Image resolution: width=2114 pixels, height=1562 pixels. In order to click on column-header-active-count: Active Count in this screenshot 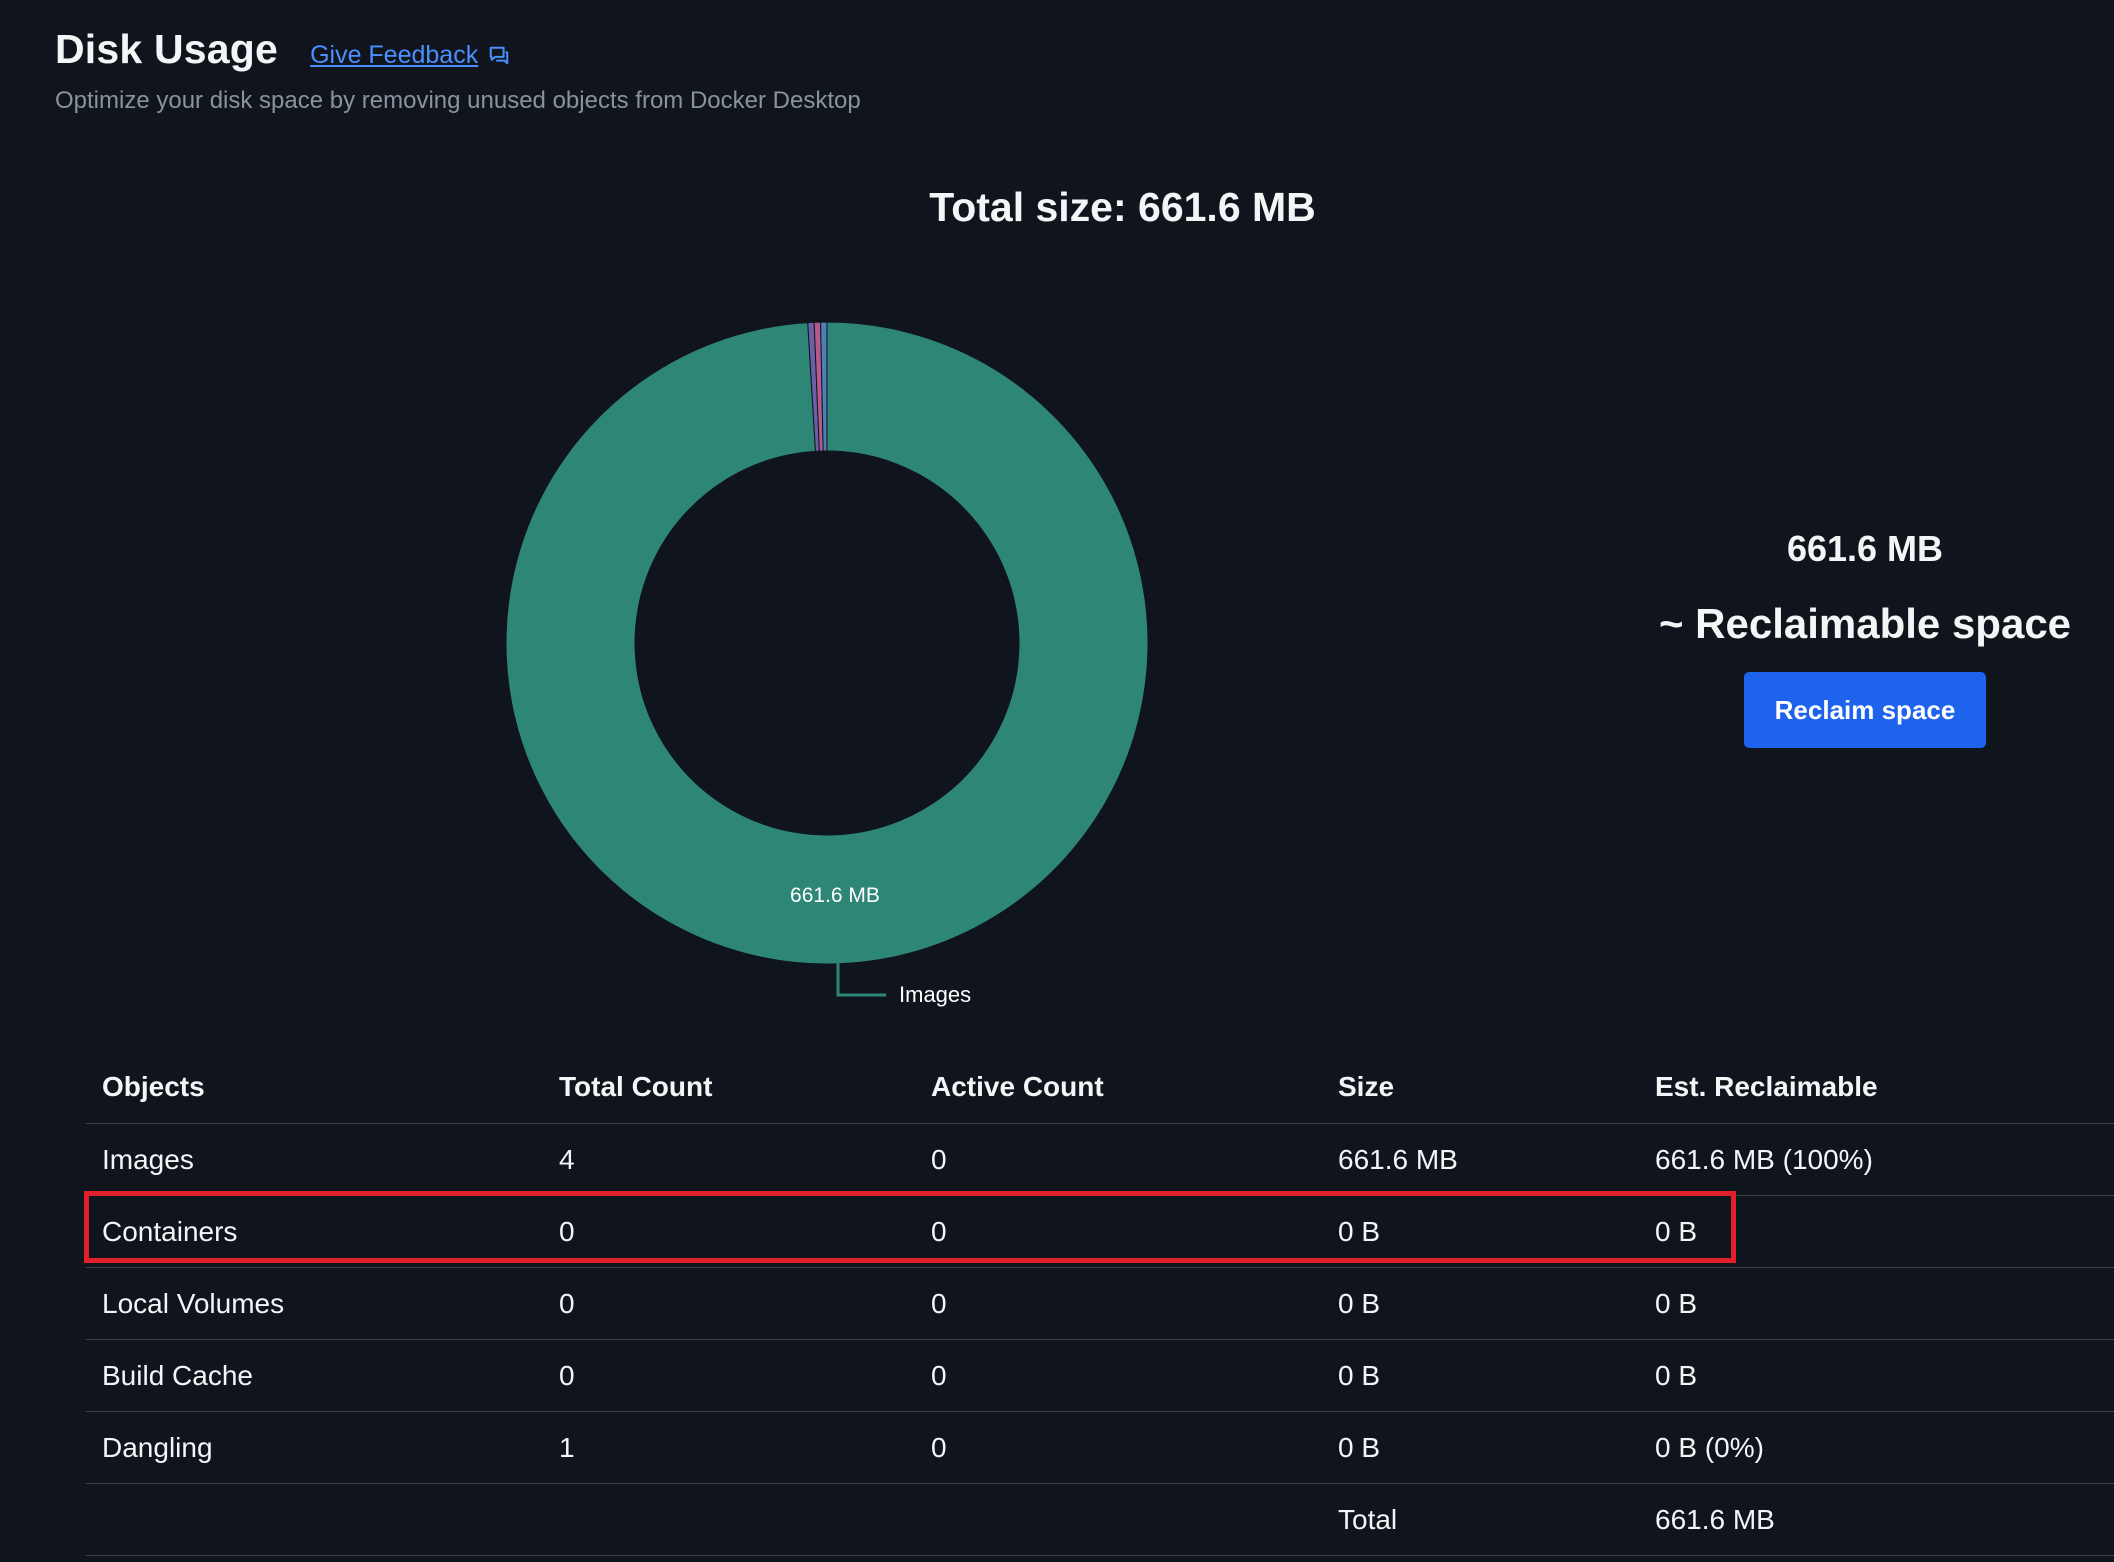, I will do `click(1118, 1087)`.